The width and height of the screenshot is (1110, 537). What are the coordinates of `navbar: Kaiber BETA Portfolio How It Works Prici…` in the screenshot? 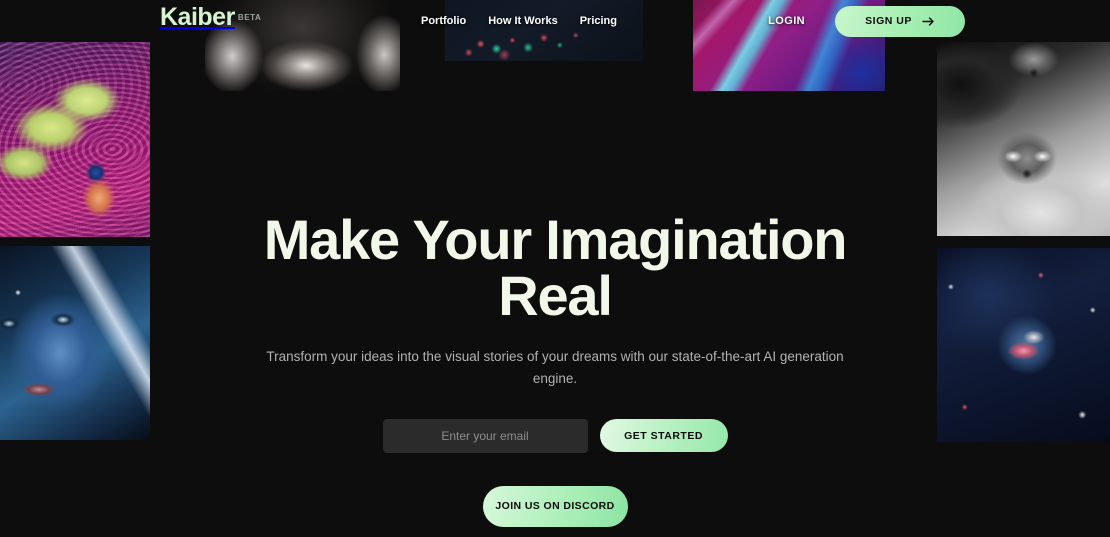 It's located at (555, 21).